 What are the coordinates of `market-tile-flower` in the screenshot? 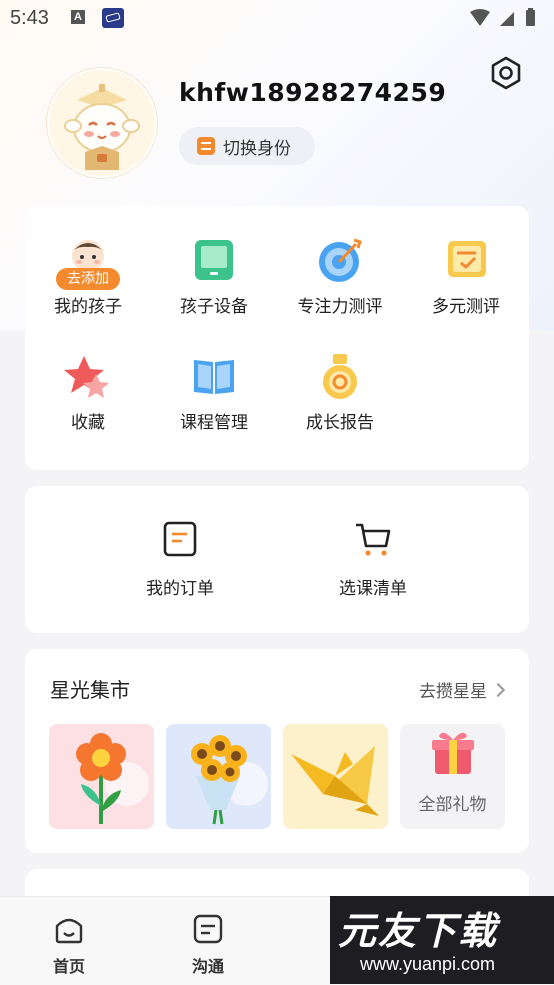 It's located at (101, 776).